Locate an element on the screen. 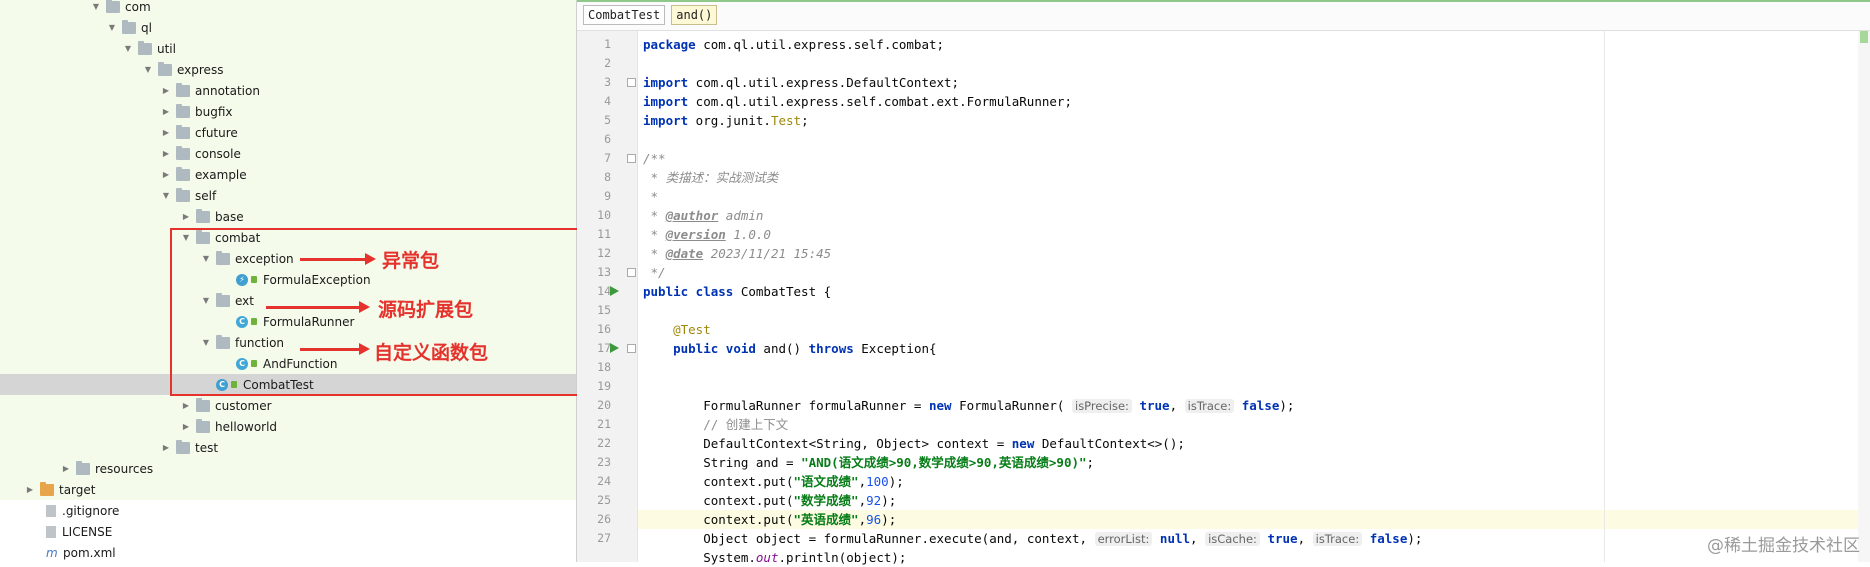 This screenshot has height=567, width=1870. tree-item-test: ▶ test is located at coordinates (288, 447).